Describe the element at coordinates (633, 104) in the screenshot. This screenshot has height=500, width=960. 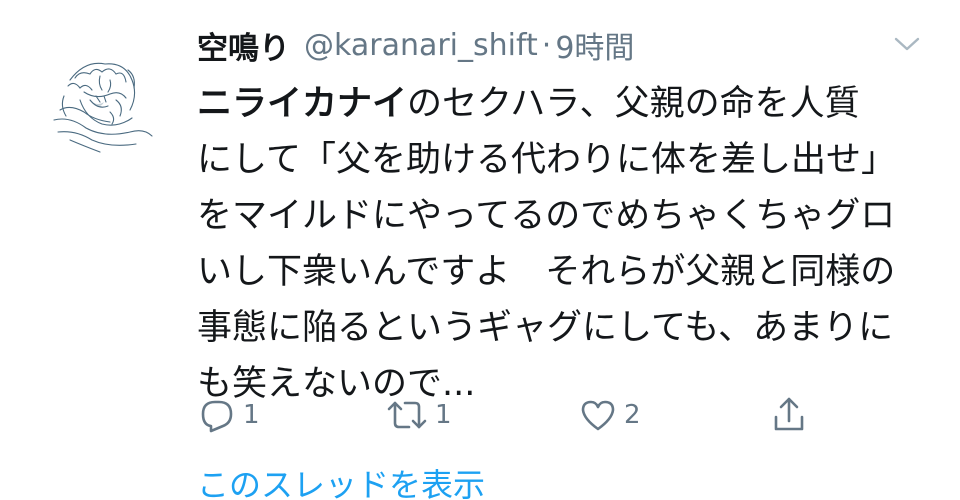
I see `tweet-text-line-1-rest: のセクハラ、父親の命を人質` at that location.